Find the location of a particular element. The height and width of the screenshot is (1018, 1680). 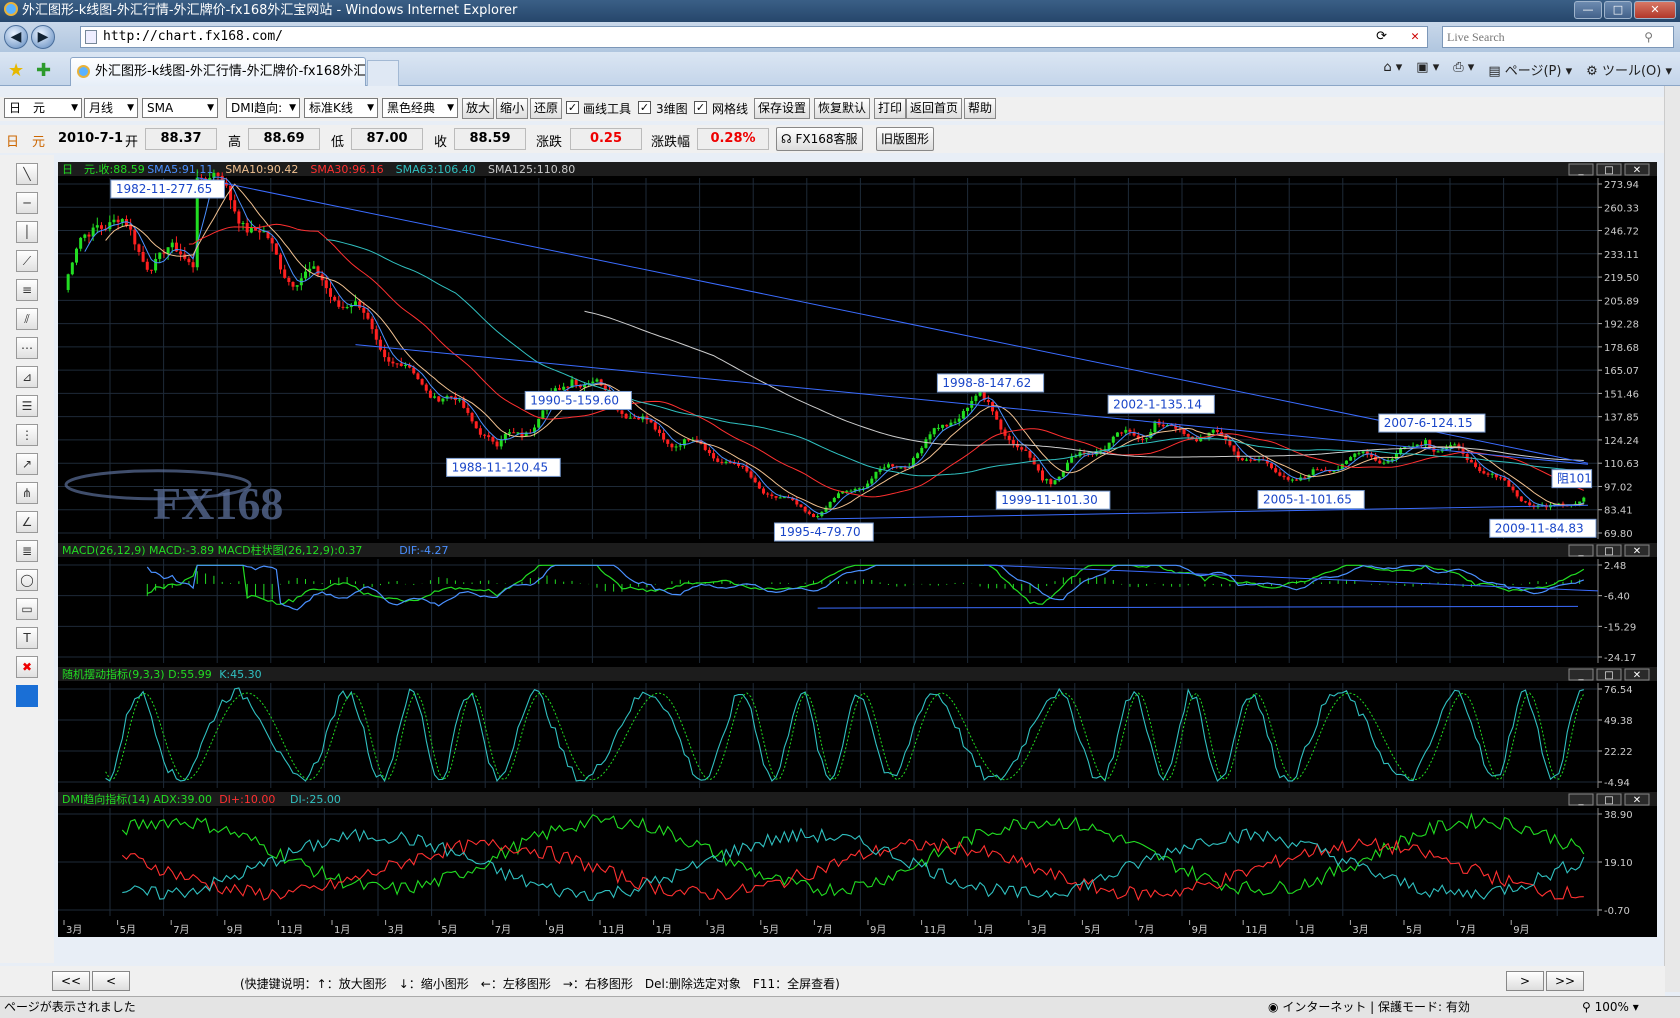

draw-tools-checkbox: ✓ is located at coordinates (572, 107).